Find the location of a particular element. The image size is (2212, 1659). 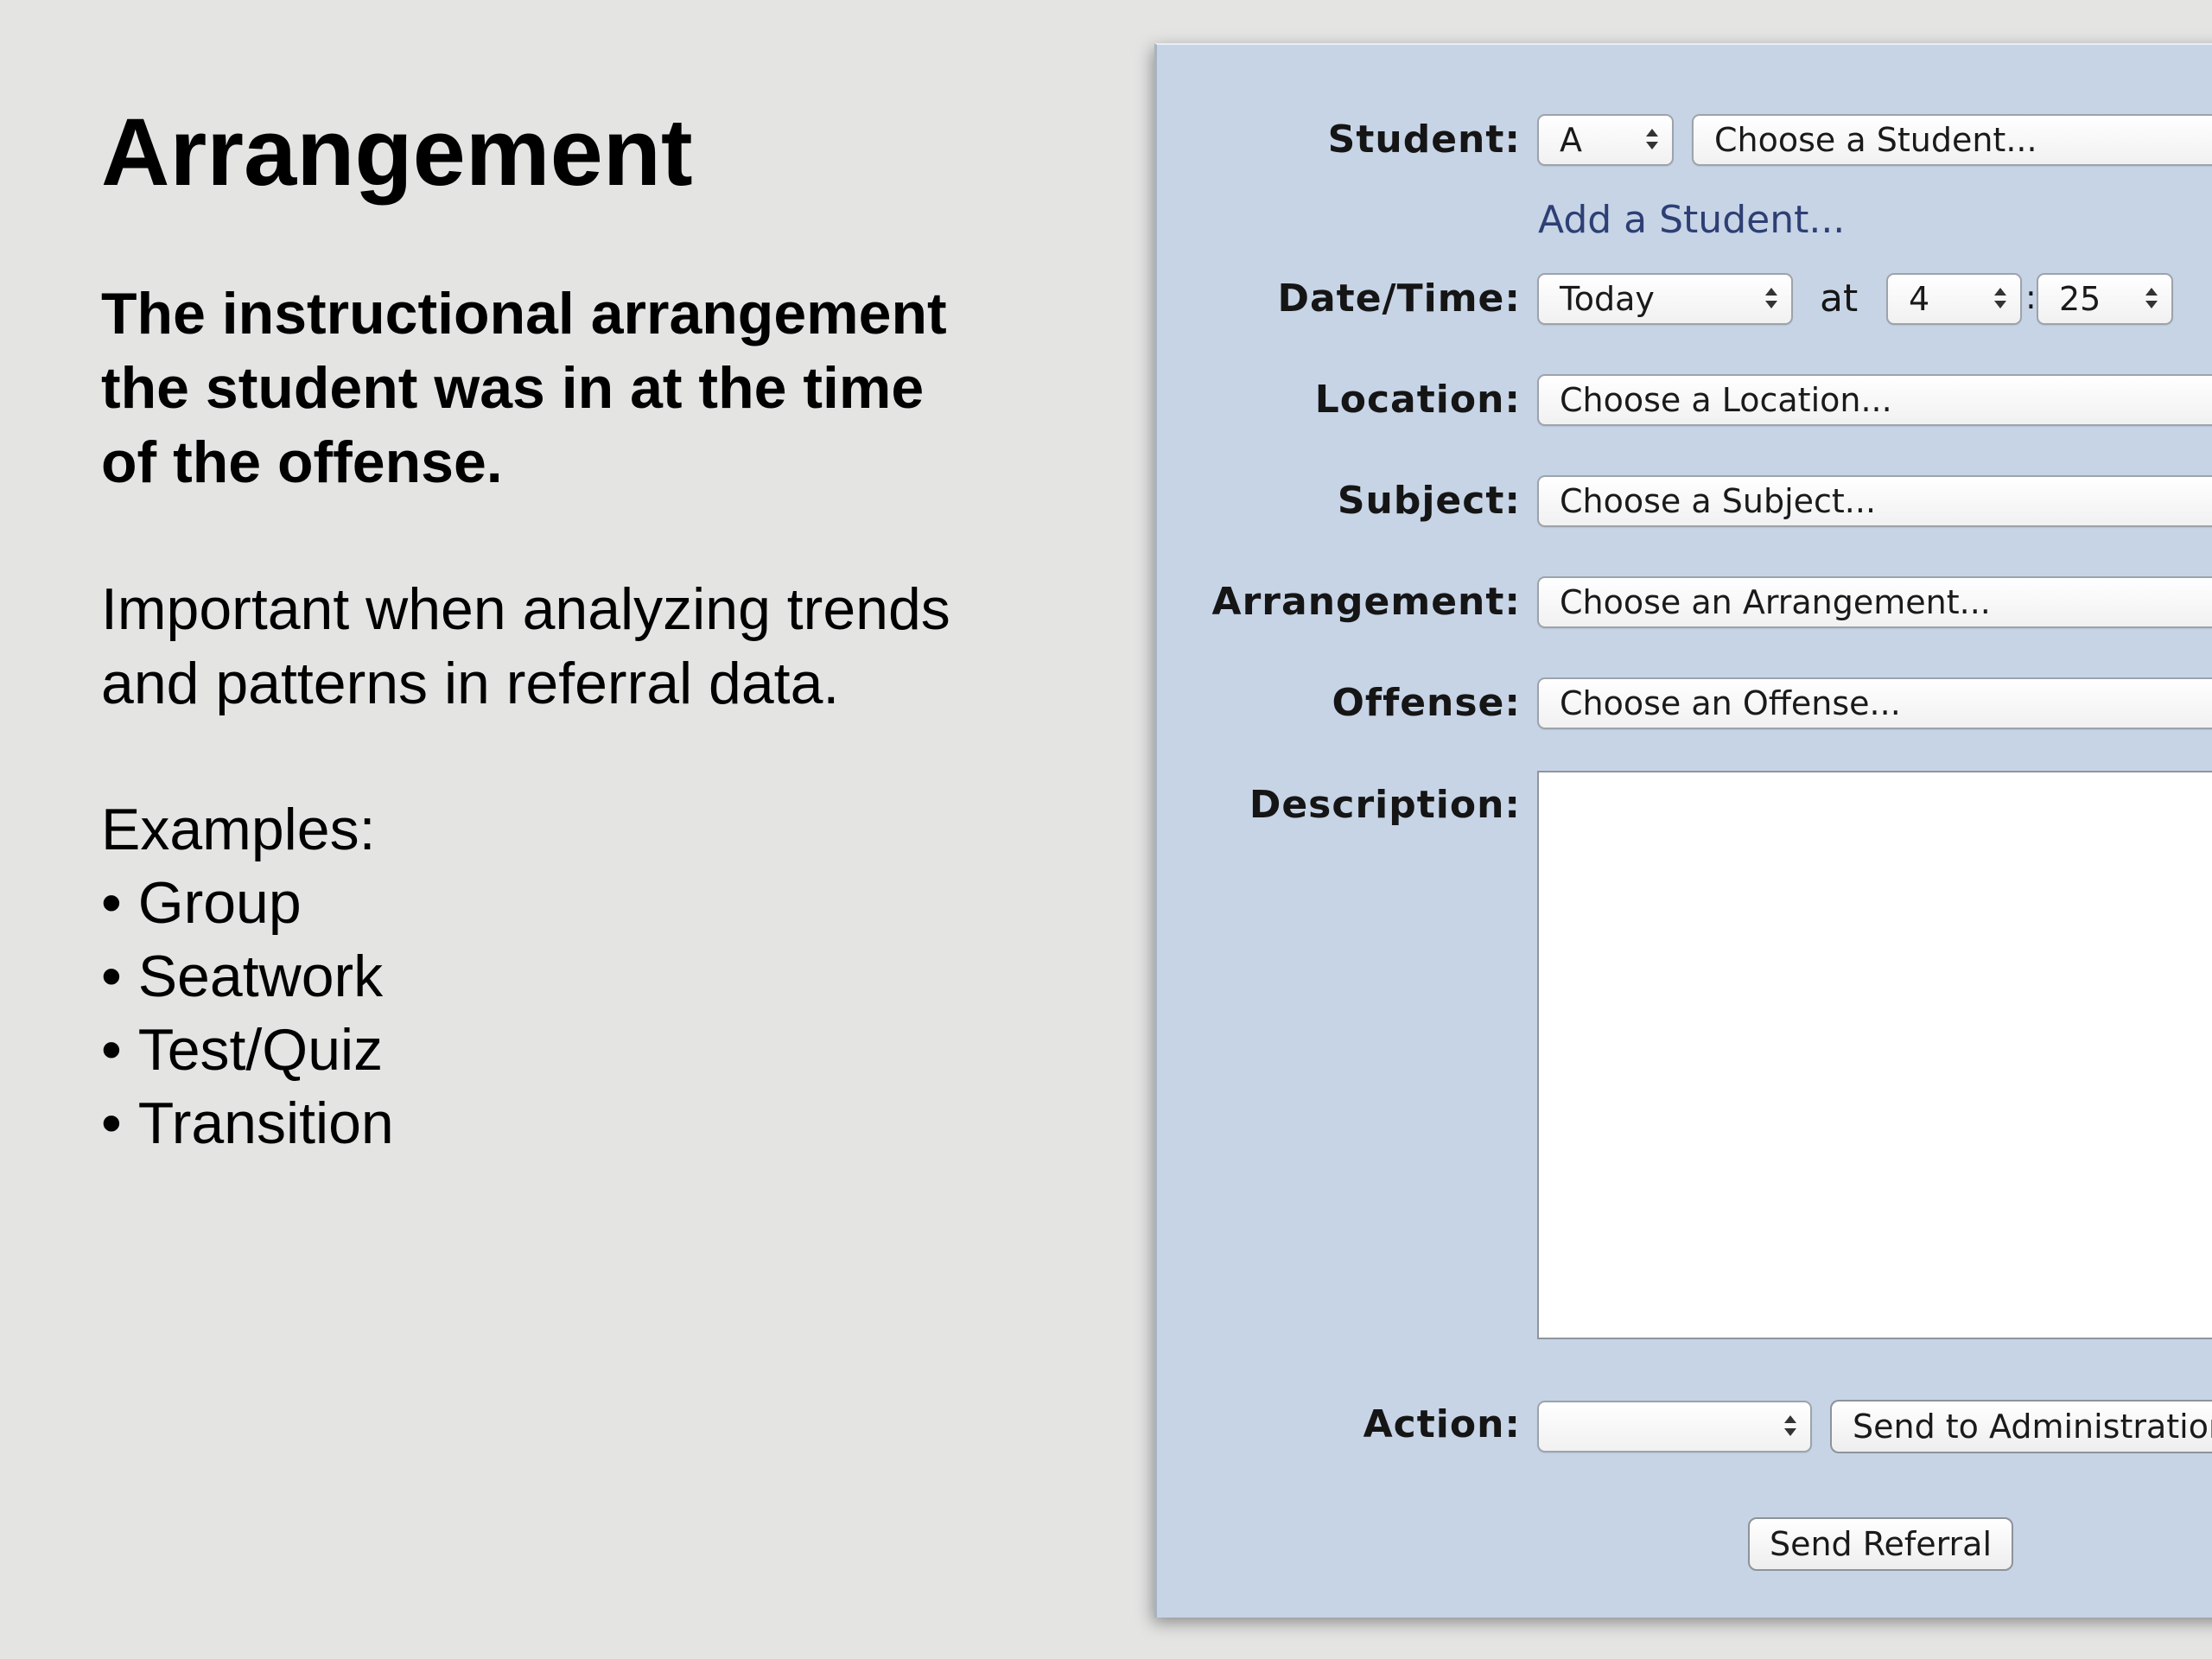

arrangement-label: Arrangement: is located at coordinates (1366, 602).